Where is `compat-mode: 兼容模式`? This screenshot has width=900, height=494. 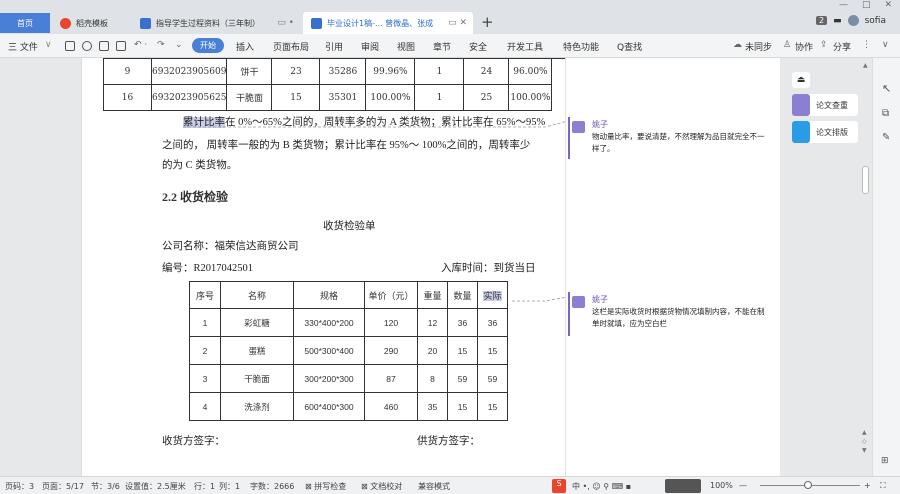 compat-mode: 兼容模式 is located at coordinates (434, 486).